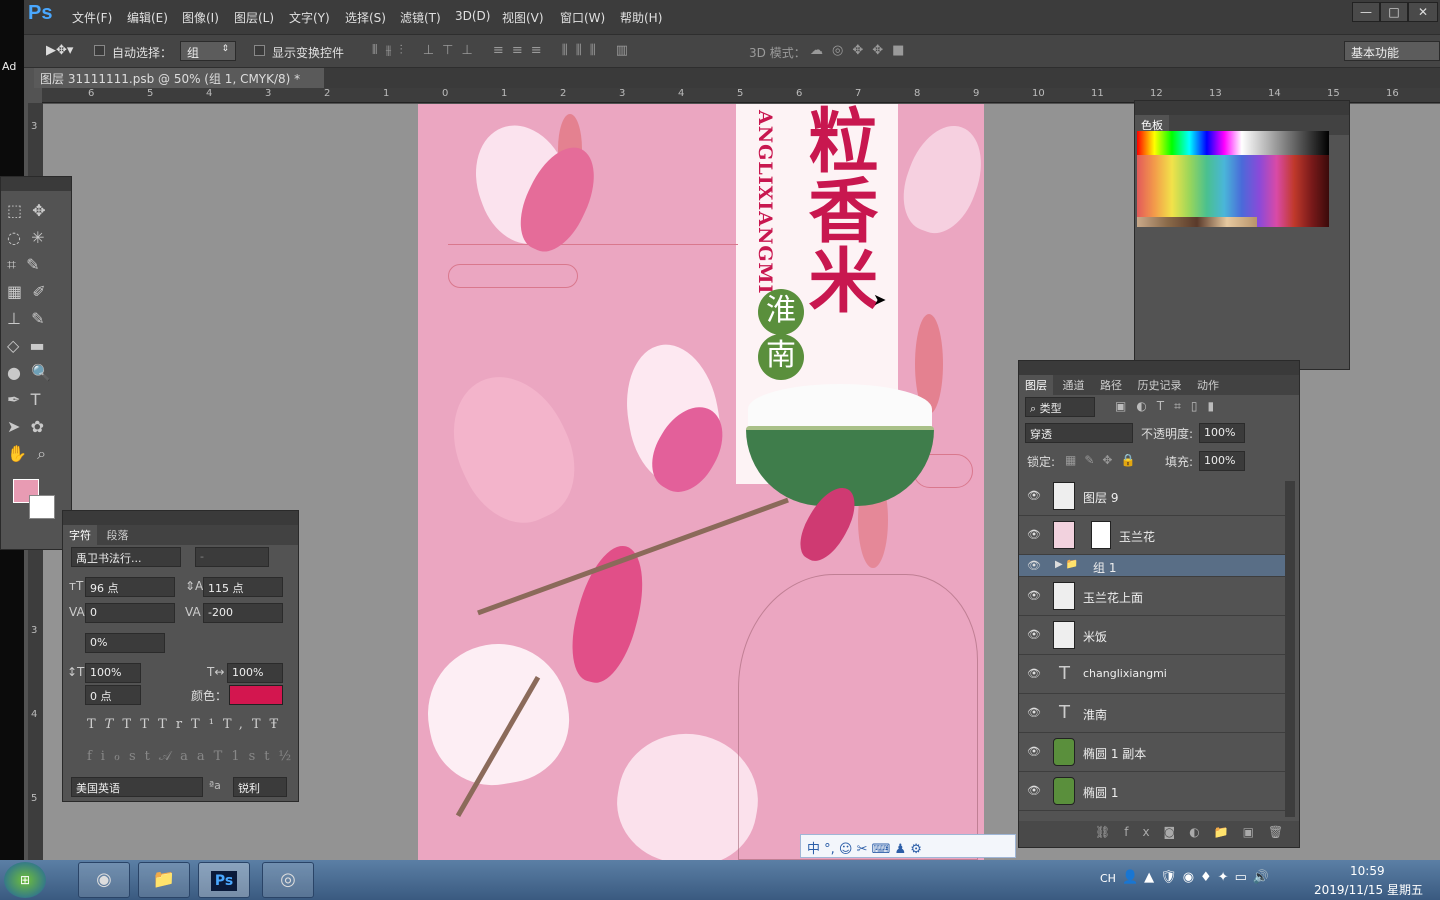 This screenshot has height=900, width=1440. I want to click on tray-icons: 👤▲🛡◉♦✦▭🔊, so click(1198, 877).